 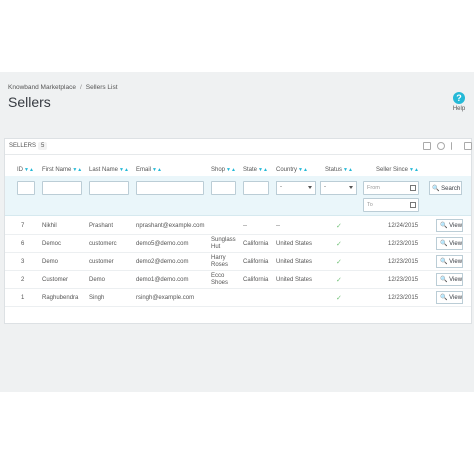 What do you see at coordinates (292, 170) in the screenshot?
I see `column-header-country: Country▼▲` at bounding box center [292, 170].